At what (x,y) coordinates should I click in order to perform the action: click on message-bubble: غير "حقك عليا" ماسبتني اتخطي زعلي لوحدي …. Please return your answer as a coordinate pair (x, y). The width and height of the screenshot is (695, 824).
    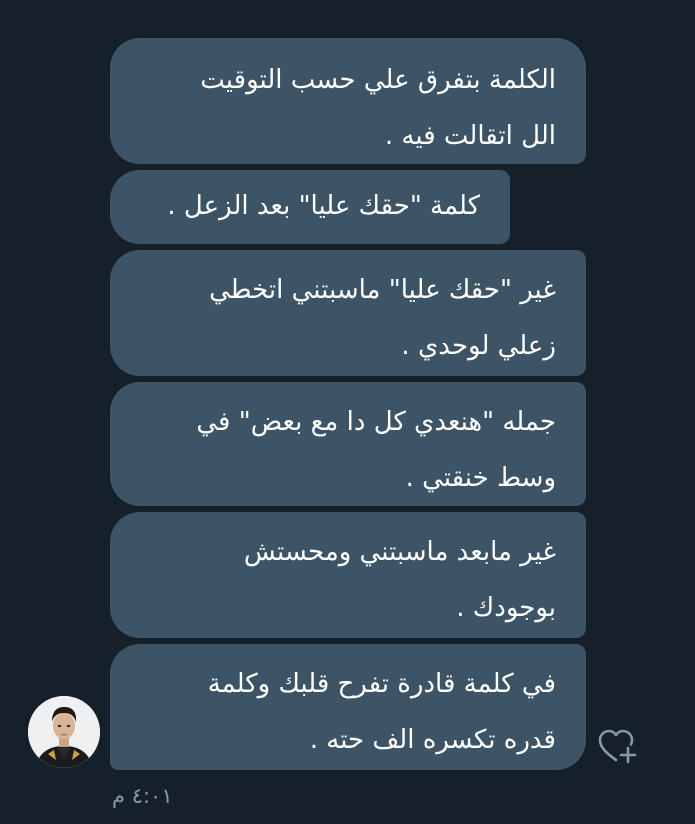
    Looking at the image, I should click on (348, 313).